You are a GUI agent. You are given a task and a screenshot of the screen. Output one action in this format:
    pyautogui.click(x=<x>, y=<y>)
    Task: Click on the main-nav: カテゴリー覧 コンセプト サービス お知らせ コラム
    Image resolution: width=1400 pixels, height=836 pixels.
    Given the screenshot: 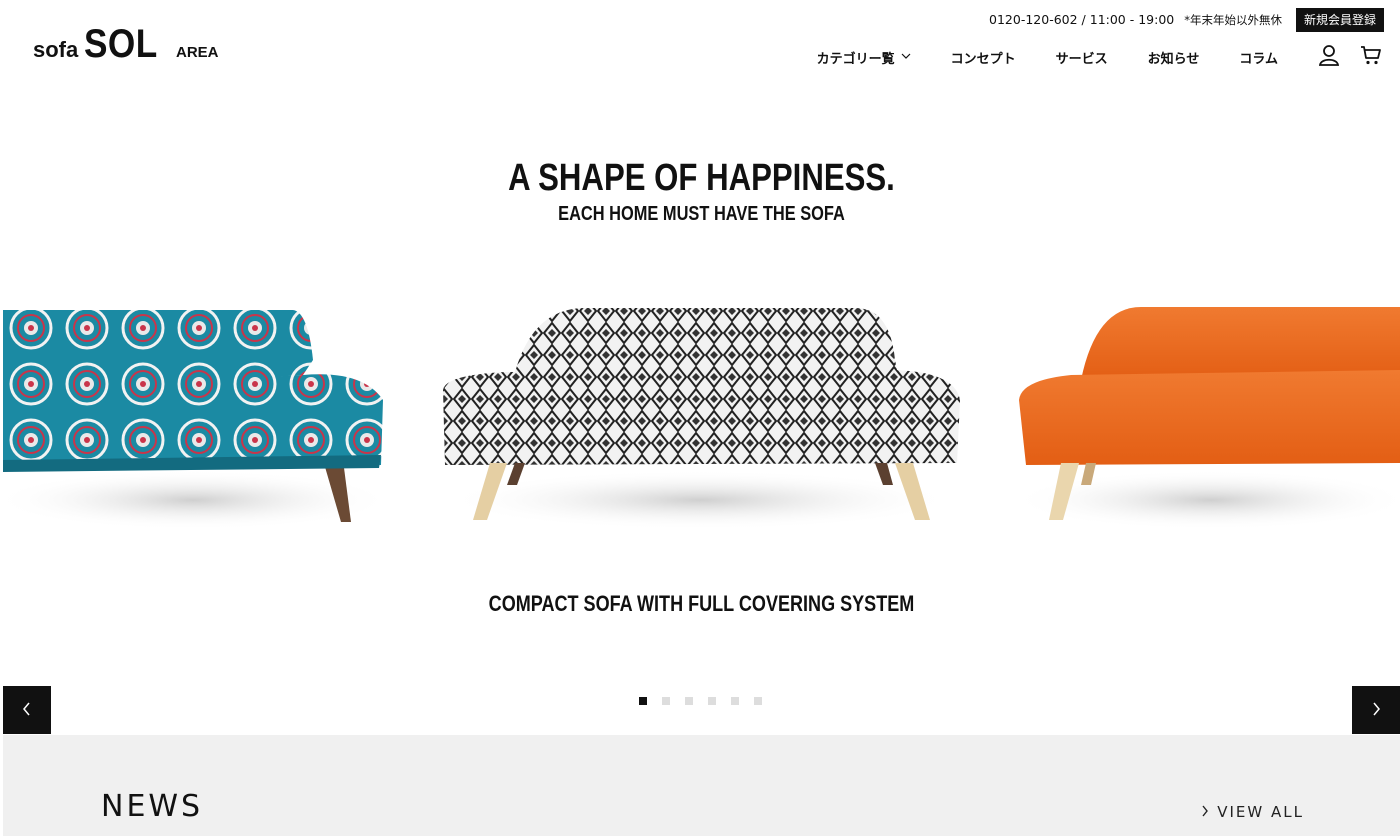 What is the action you would take?
    pyautogui.click(x=1099, y=57)
    